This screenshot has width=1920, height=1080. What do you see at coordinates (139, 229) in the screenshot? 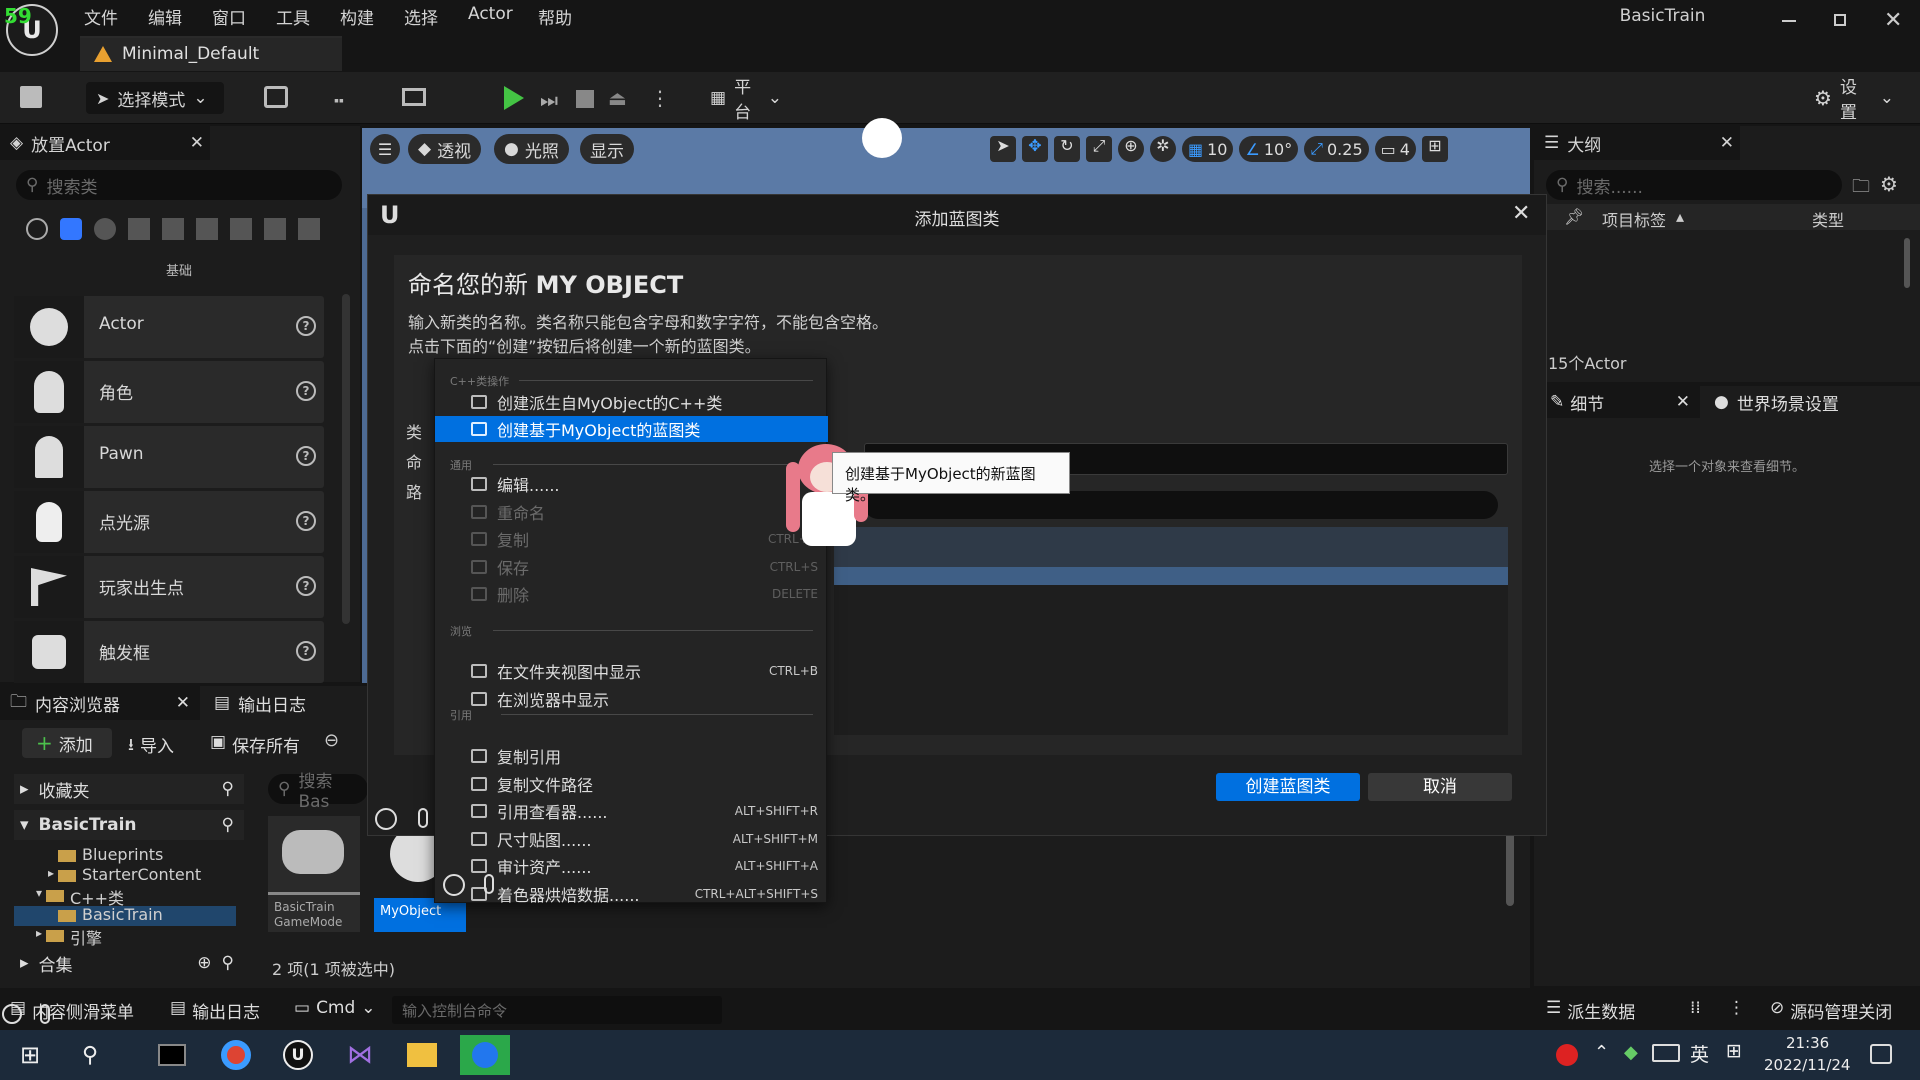
I see `shapes-icon` at bounding box center [139, 229].